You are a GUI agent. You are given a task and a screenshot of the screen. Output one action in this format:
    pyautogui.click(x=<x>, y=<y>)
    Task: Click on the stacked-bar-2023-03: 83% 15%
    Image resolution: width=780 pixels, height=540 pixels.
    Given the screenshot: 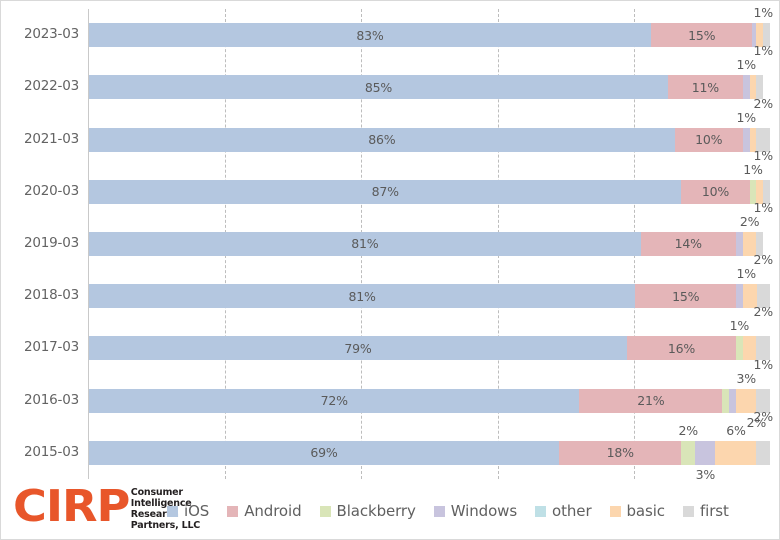 What is the action you would take?
    pyautogui.click(x=429, y=35)
    